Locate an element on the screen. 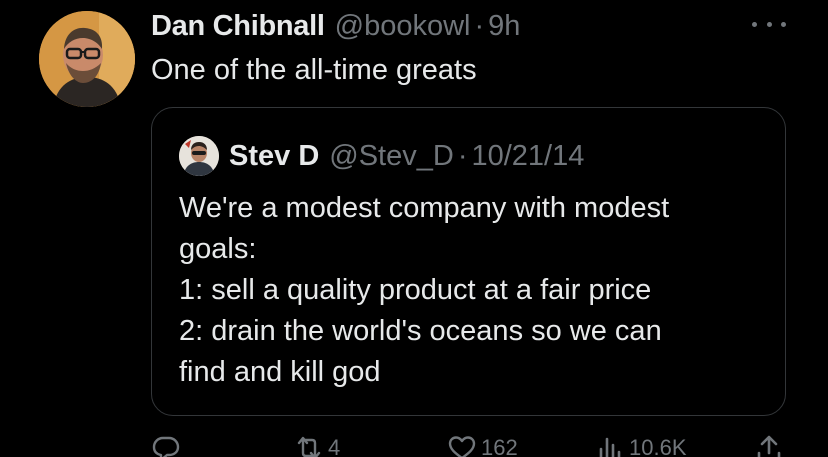 Image resolution: width=828 pixels, height=457 pixels. views-icon is located at coordinates (610, 447).